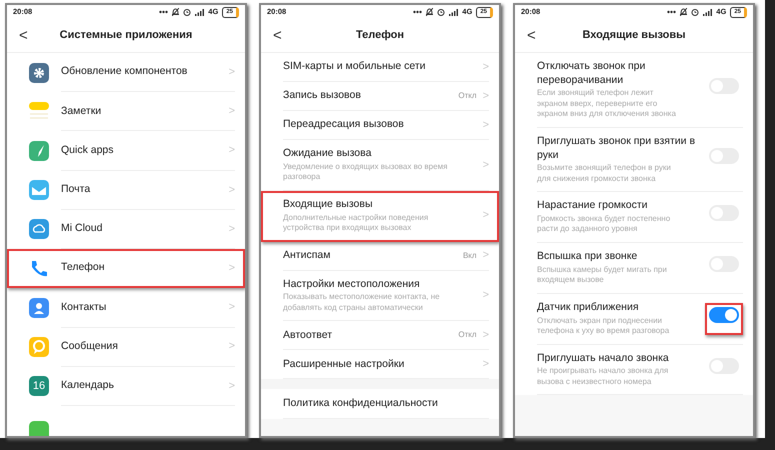  Describe the element at coordinates (307, 255) in the screenshot. I see `item-label: Антиспам` at that location.